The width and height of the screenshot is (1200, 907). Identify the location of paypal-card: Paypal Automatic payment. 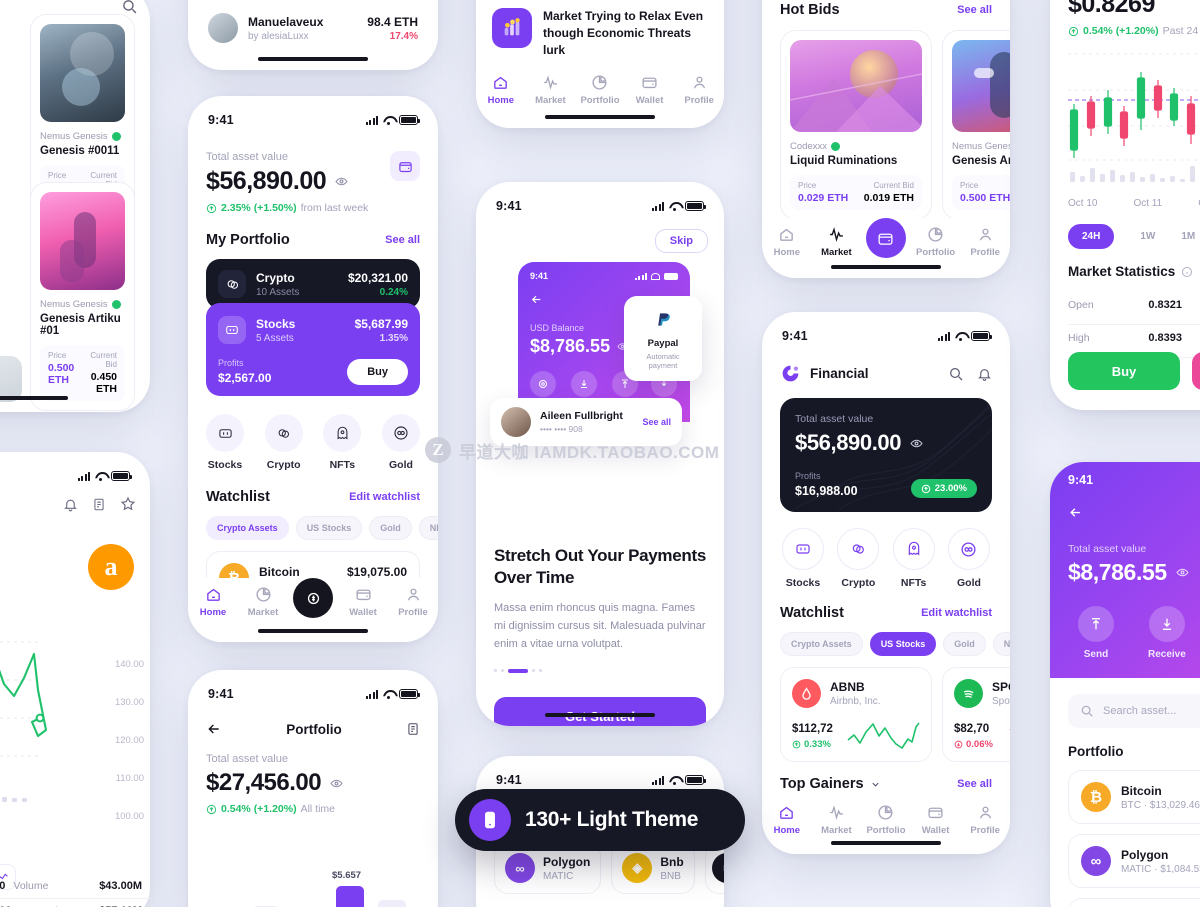
(663, 338).